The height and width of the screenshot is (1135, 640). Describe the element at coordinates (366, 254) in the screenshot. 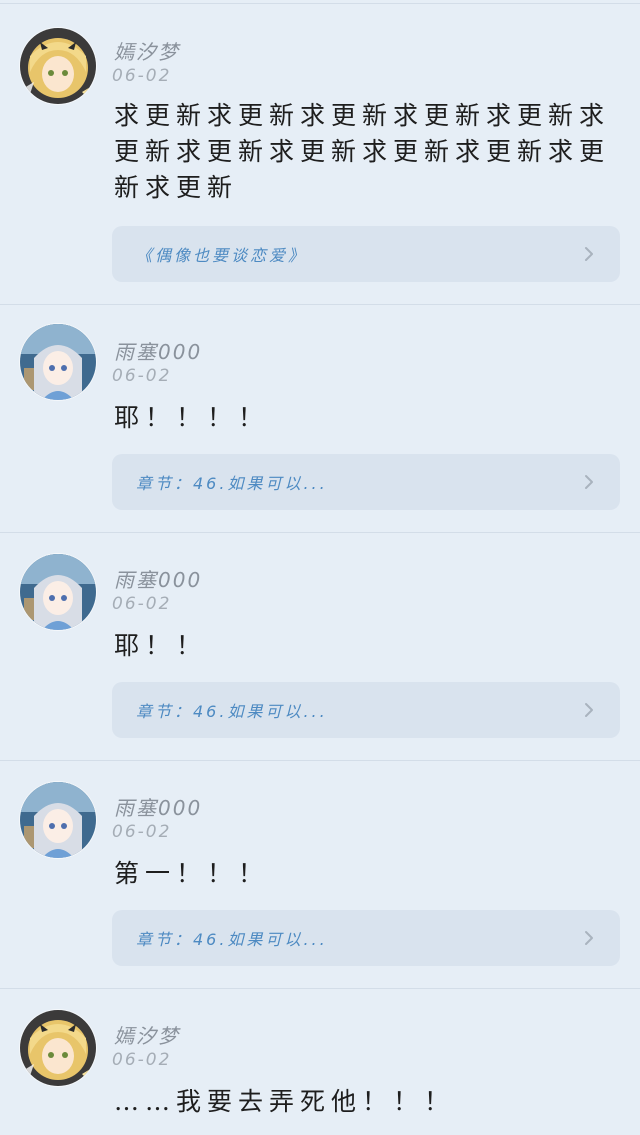

I see `book-link-card: 《偶像也要谈恋爱》` at that location.